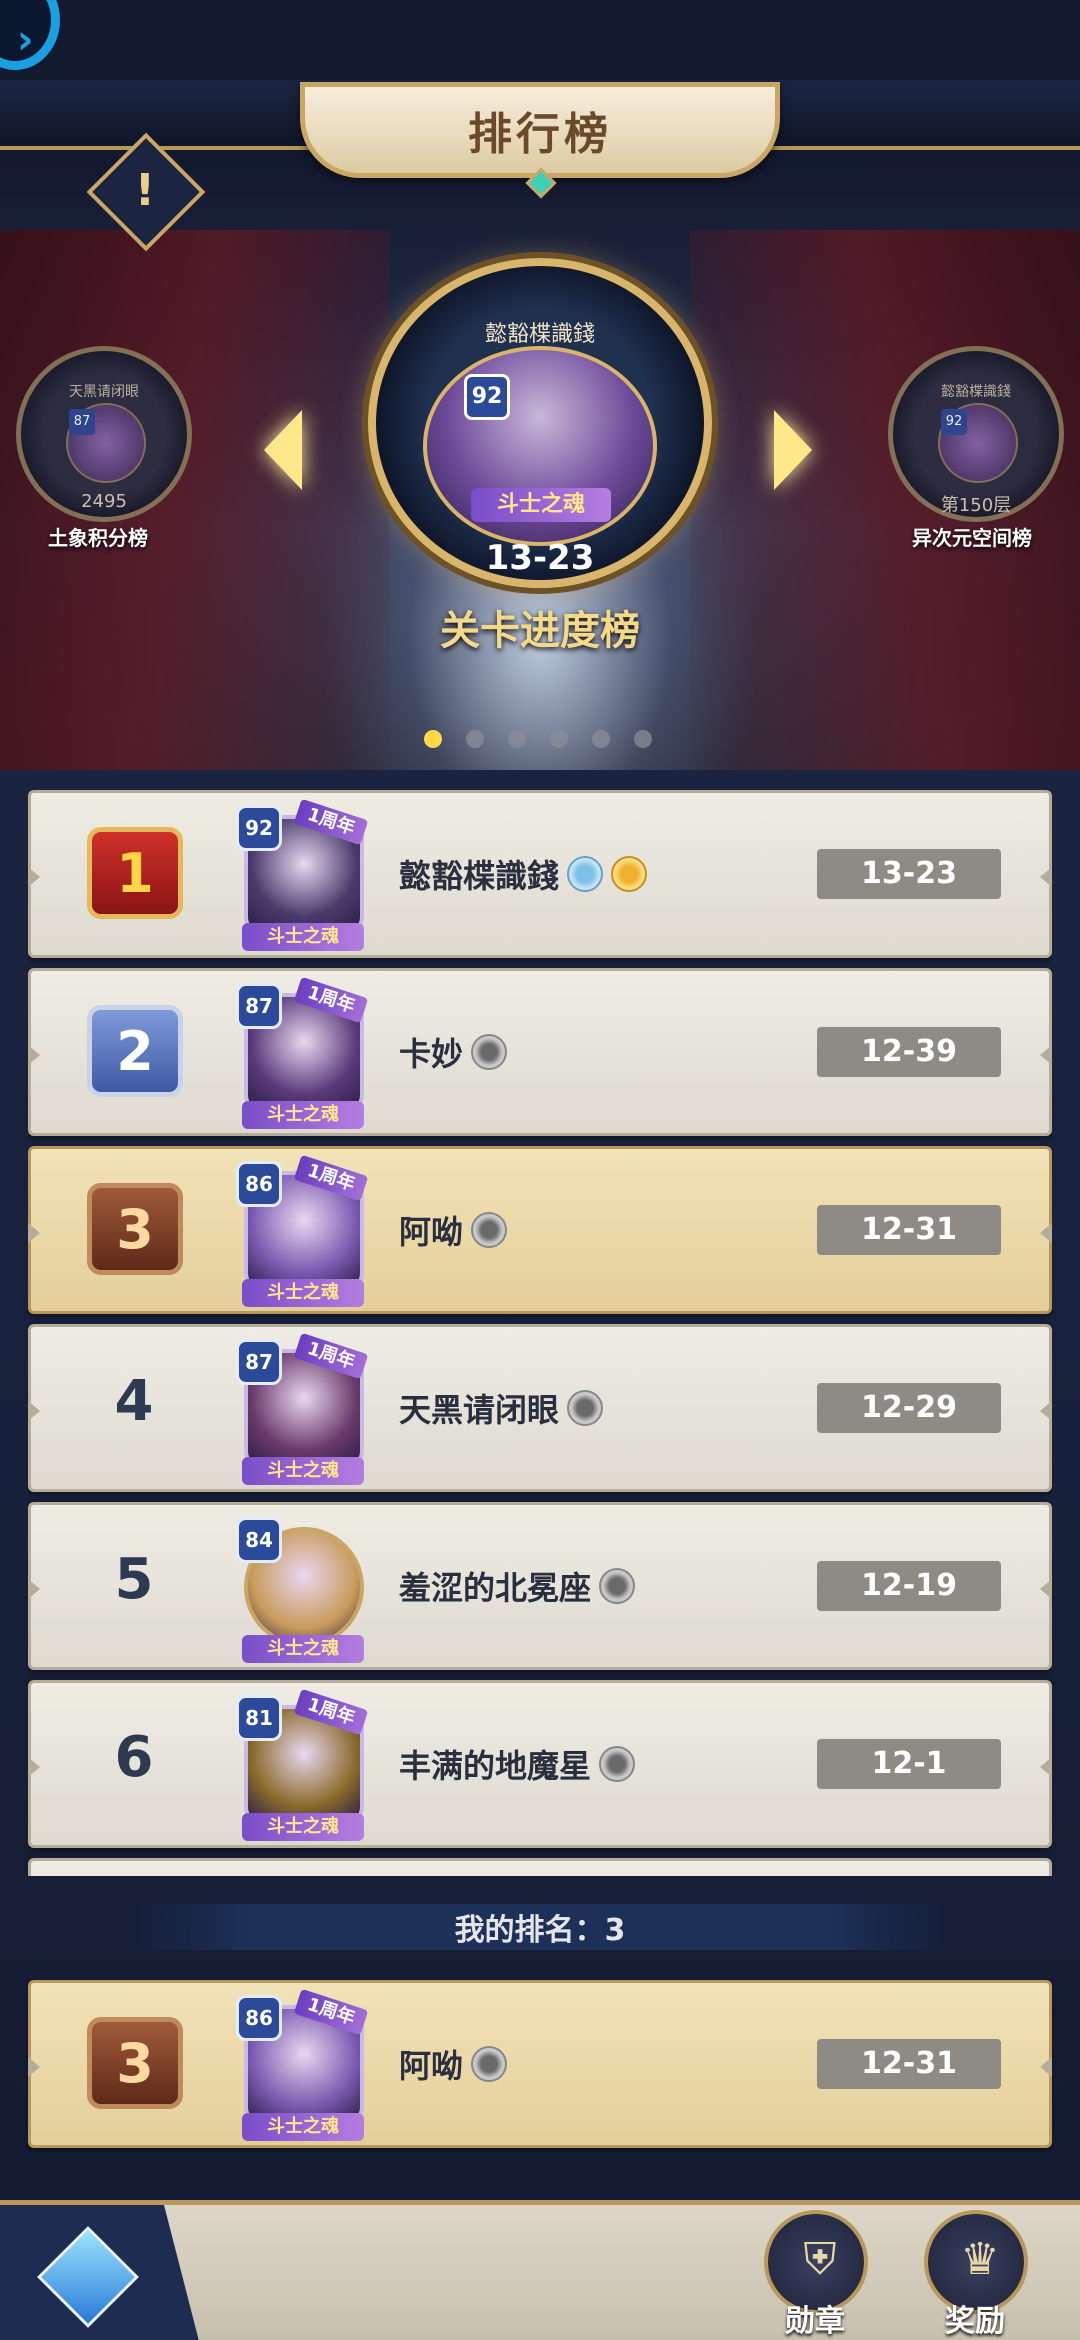 Image resolution: width=1080 pixels, height=2340 pixels. What do you see at coordinates (540, 2270) in the screenshot?
I see `footer-bar` at bounding box center [540, 2270].